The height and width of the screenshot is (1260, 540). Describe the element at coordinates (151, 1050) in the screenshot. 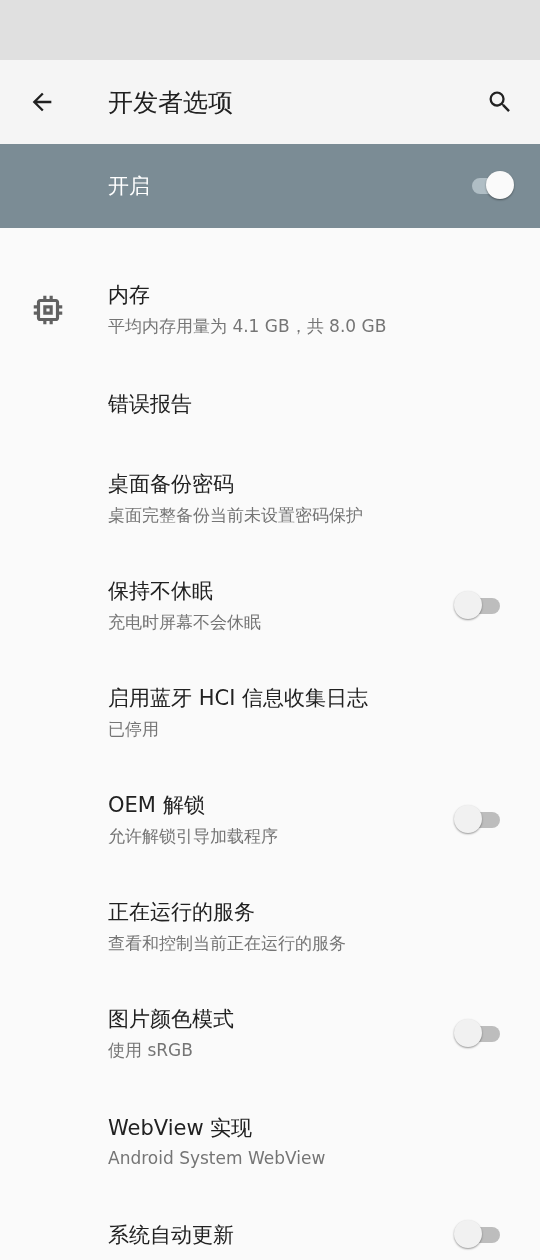

I see `setting-summary: 使用 sRGB` at that location.